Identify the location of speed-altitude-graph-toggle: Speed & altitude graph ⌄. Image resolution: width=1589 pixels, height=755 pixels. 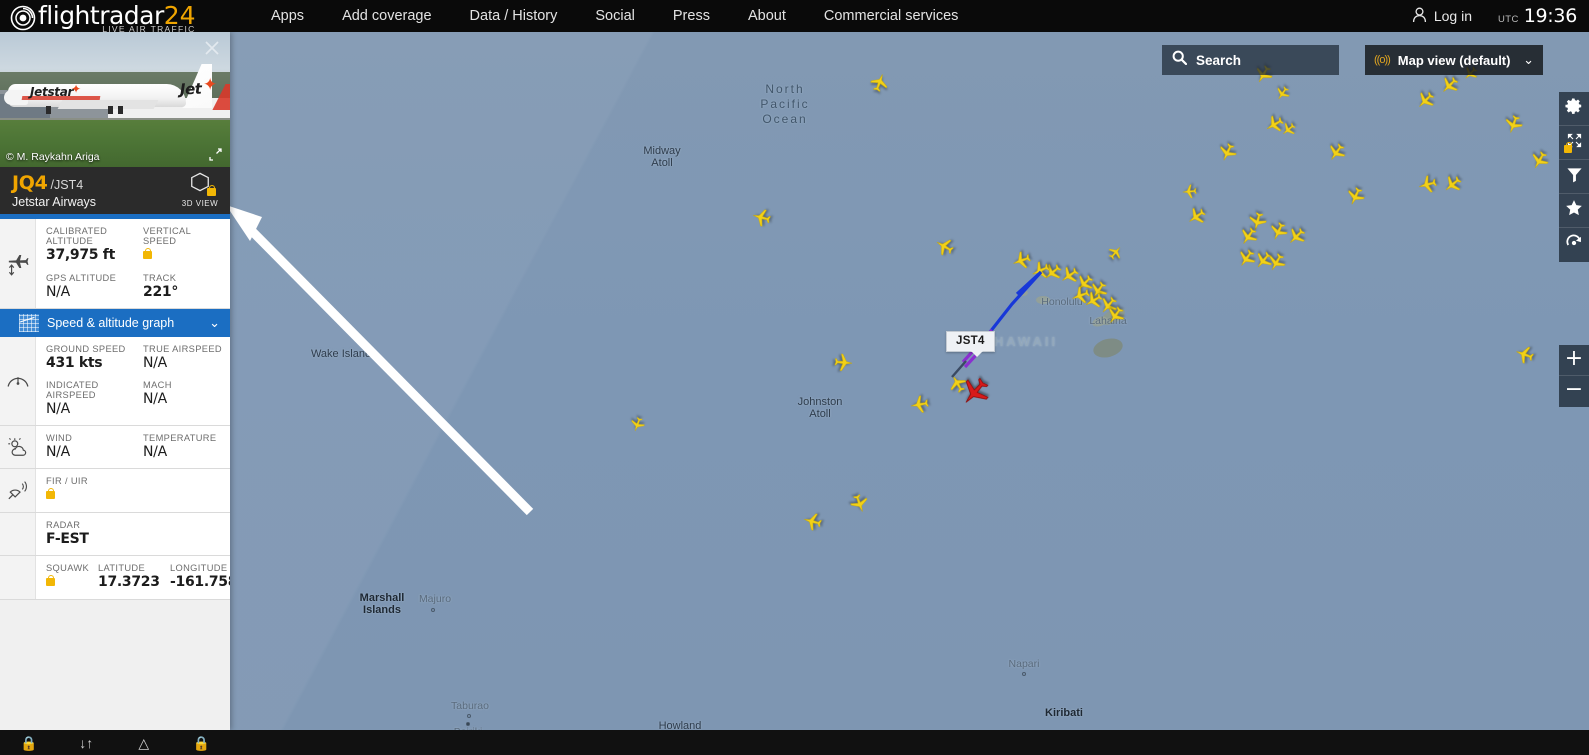
(115, 323).